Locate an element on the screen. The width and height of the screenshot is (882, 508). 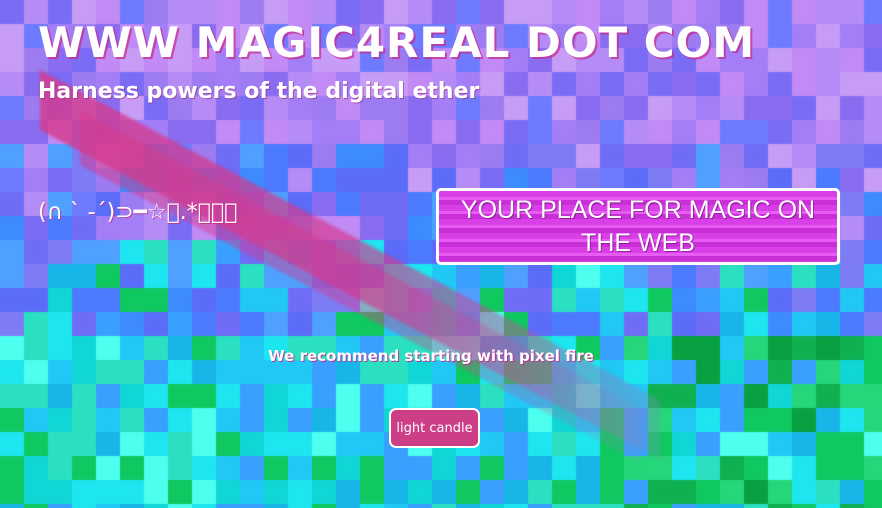
magic-banner: YOUR PLACE FOR MAGIC ON THE WEB is located at coordinates (638, 226).